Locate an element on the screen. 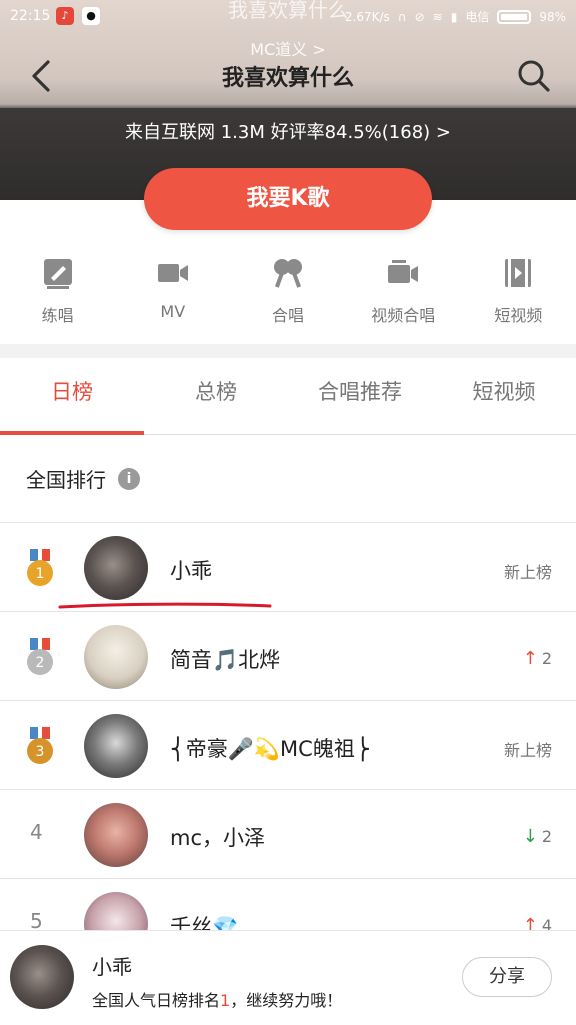  singer-name: 小乖 is located at coordinates (191, 571).